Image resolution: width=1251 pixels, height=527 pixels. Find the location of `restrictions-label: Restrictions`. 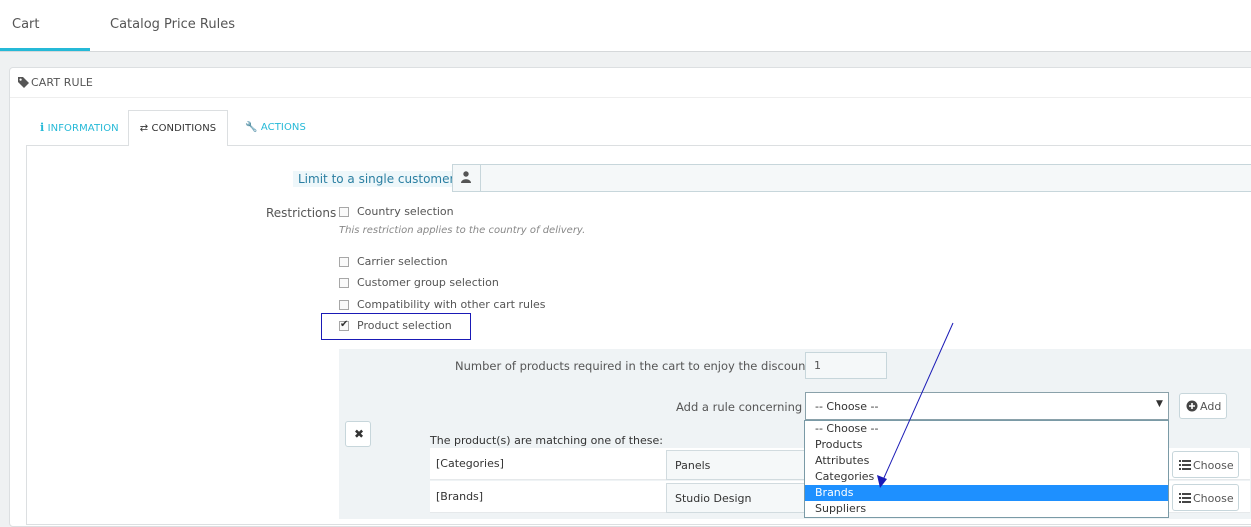

restrictions-label: Restrictions is located at coordinates (301, 213).